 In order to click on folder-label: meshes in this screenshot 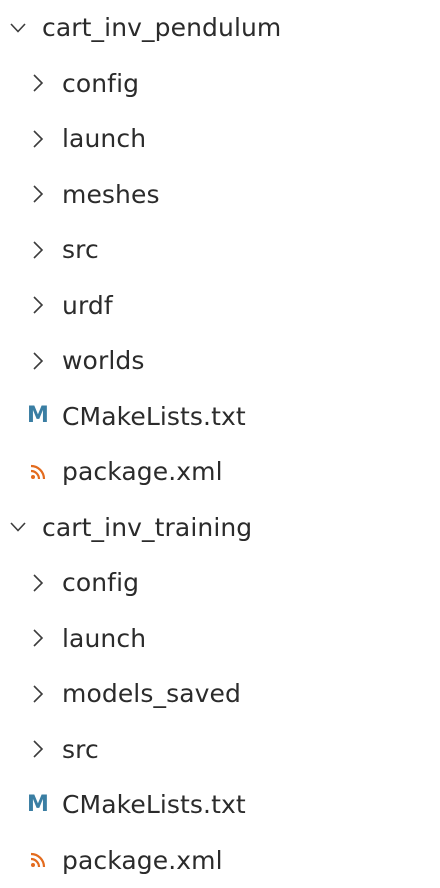, I will do `click(111, 194)`.